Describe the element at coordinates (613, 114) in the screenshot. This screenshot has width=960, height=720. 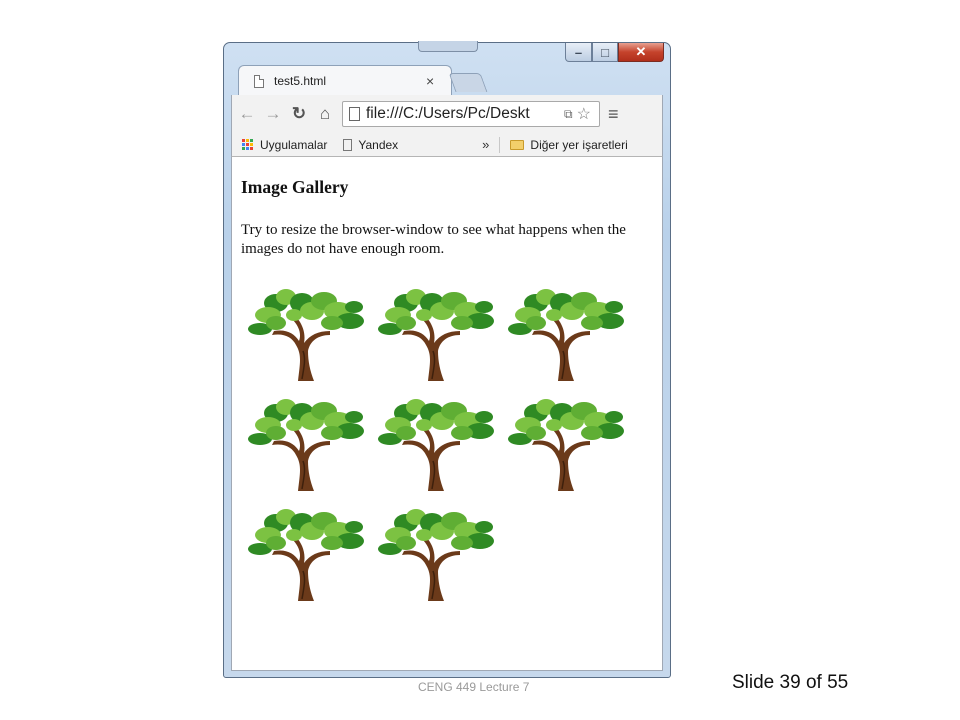
I see `menu-icon: ≡` at that location.